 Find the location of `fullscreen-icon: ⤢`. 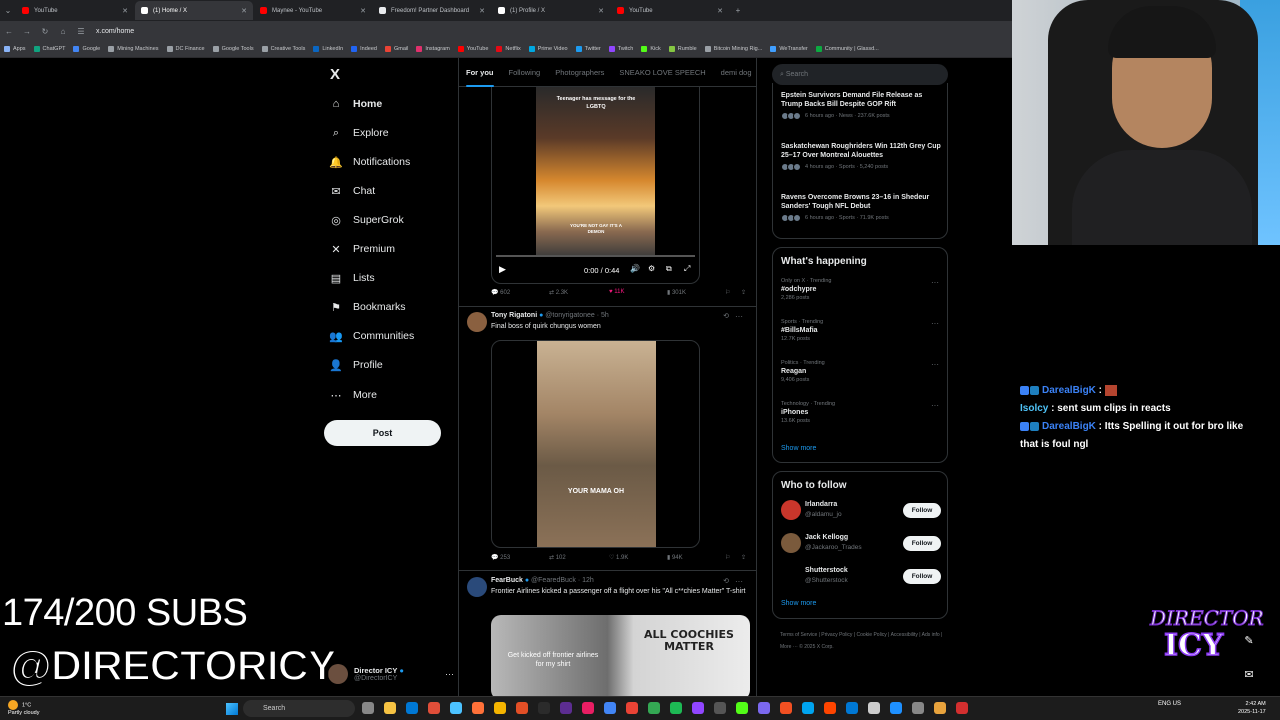

fullscreen-icon: ⤢ is located at coordinates (687, 269).